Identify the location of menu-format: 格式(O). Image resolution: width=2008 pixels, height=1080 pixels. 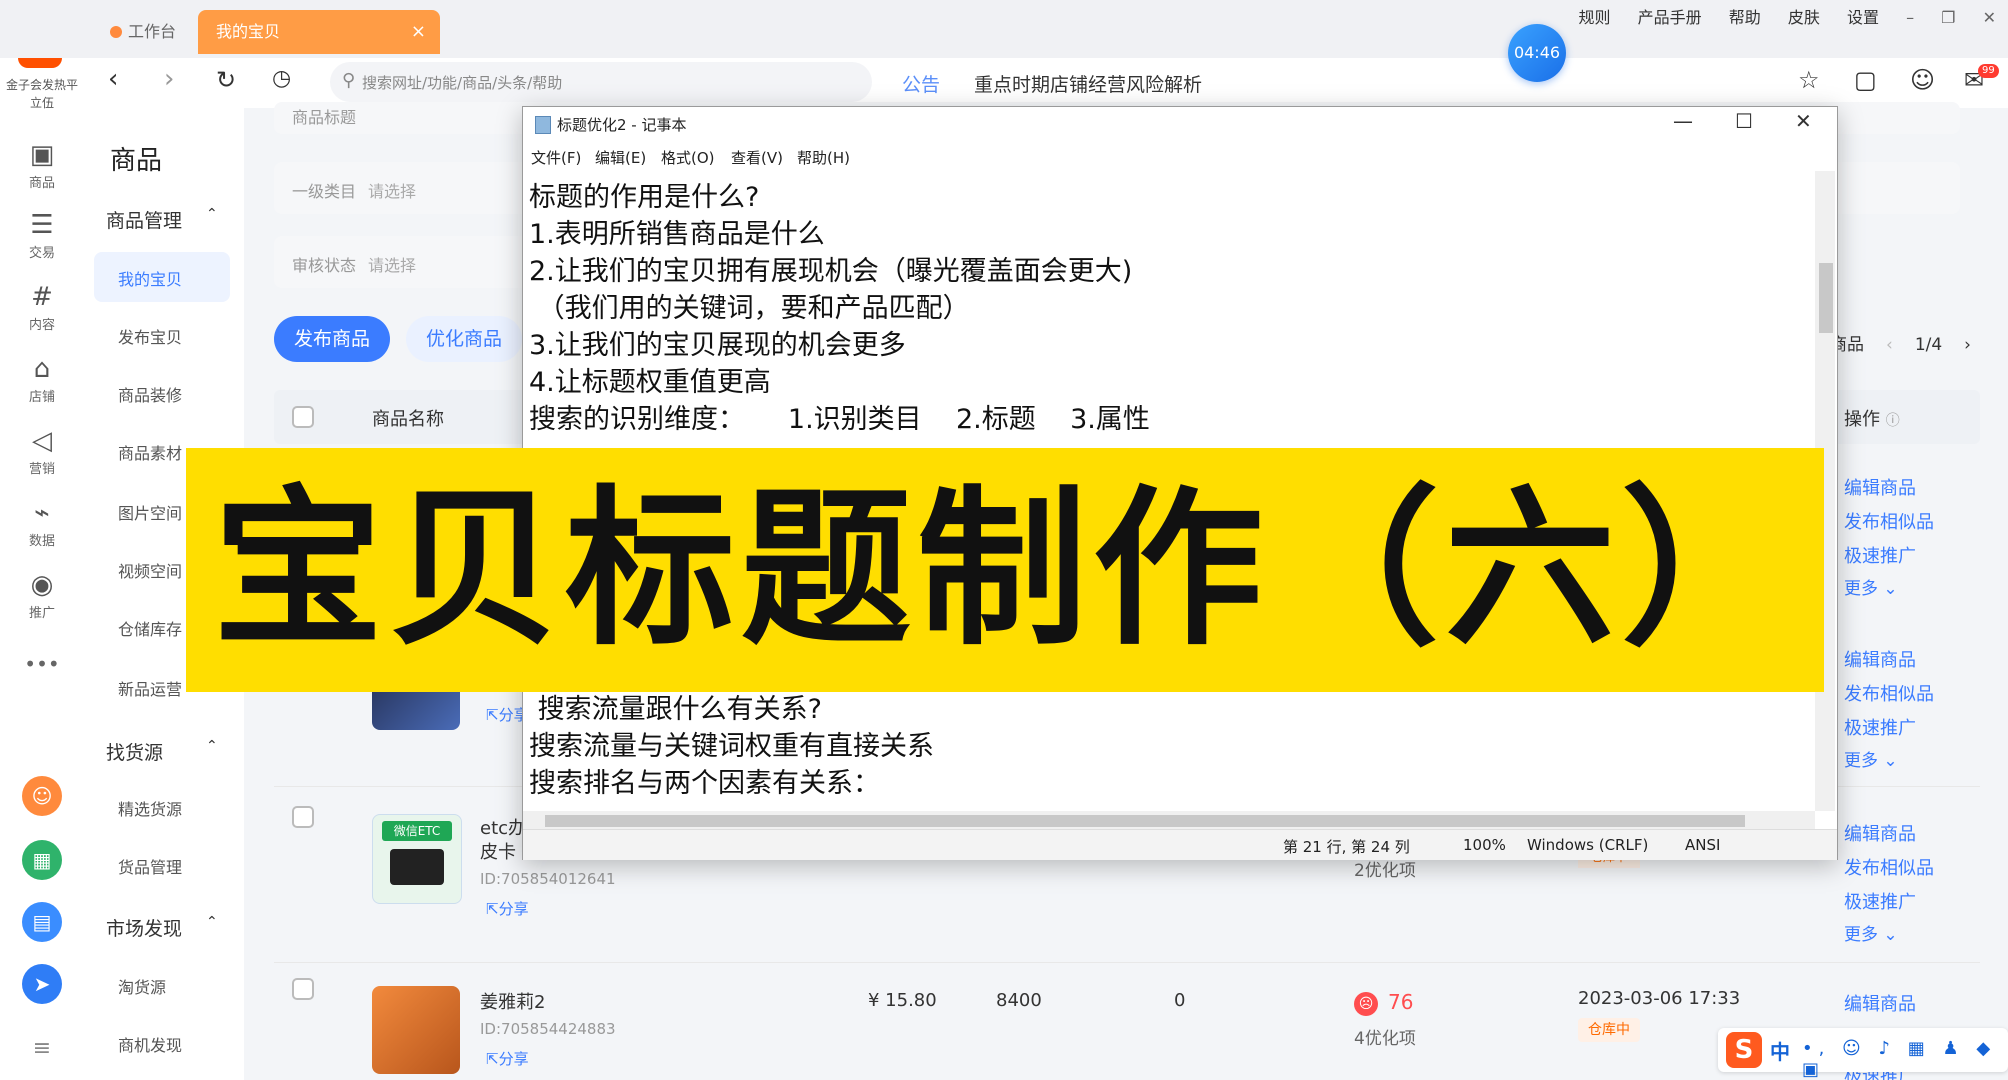
(688, 157).